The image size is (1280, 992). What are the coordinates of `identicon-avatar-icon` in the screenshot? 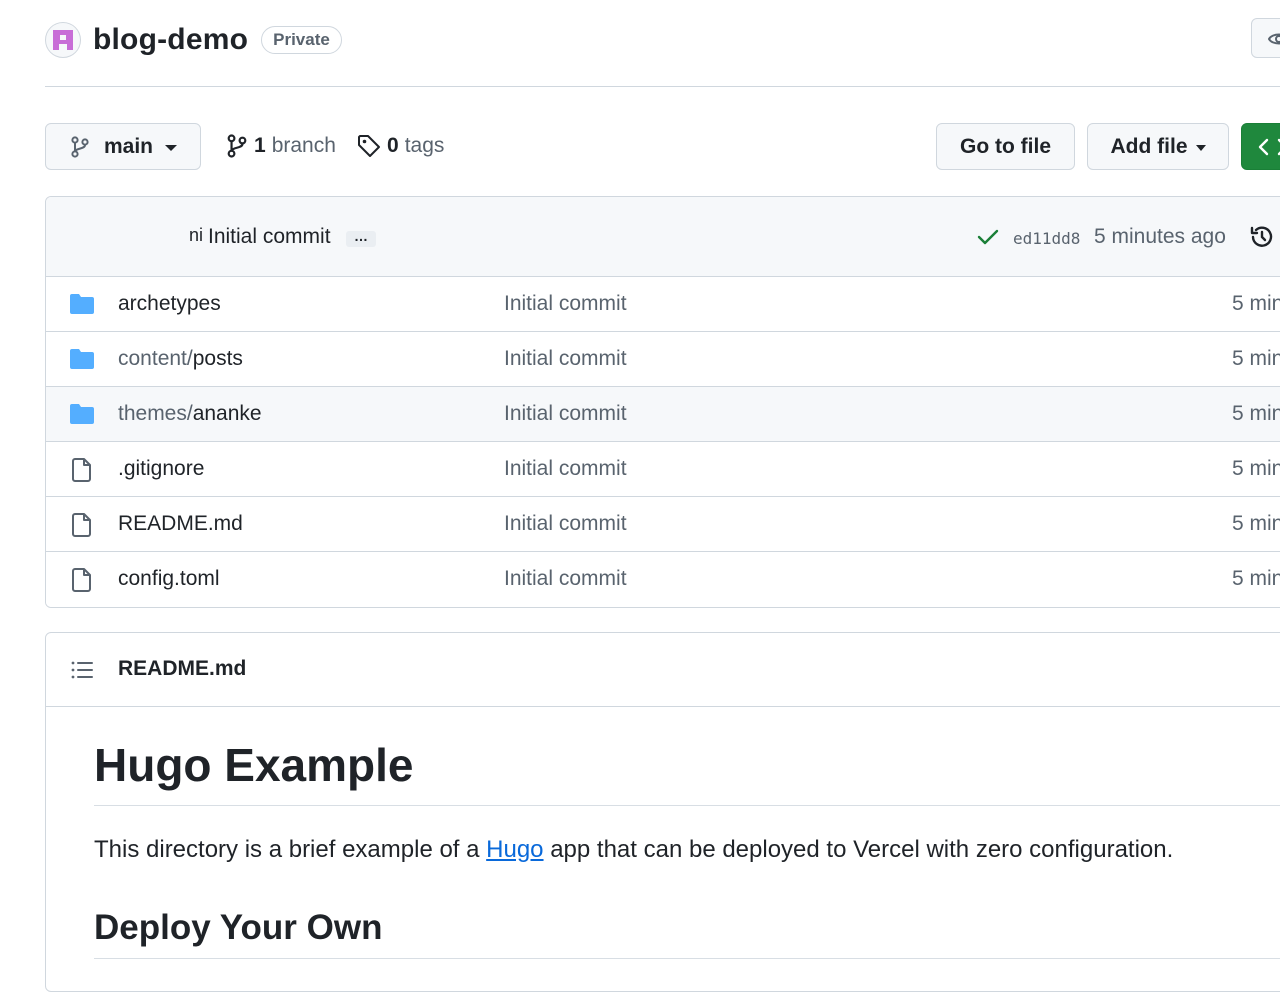 It's located at (63, 40).